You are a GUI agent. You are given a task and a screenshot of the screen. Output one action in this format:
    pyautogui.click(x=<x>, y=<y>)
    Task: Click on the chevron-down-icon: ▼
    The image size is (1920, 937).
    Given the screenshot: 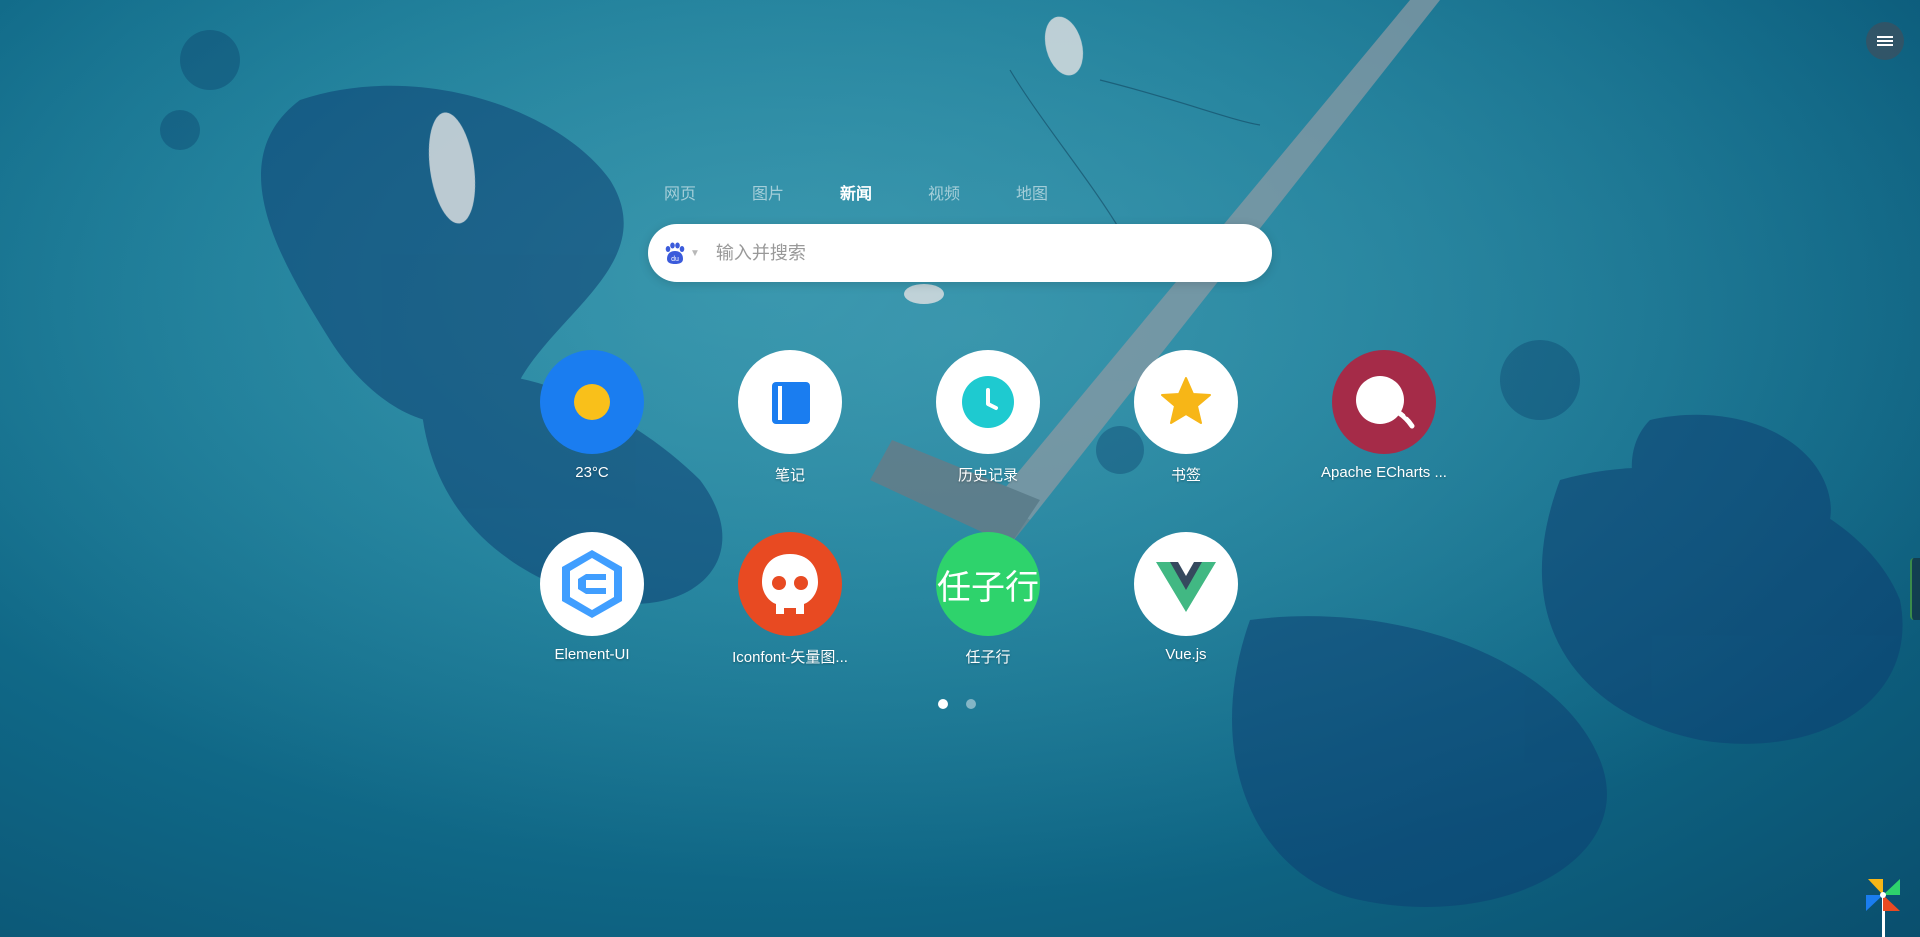 What is the action you would take?
    pyautogui.click(x=695, y=253)
    